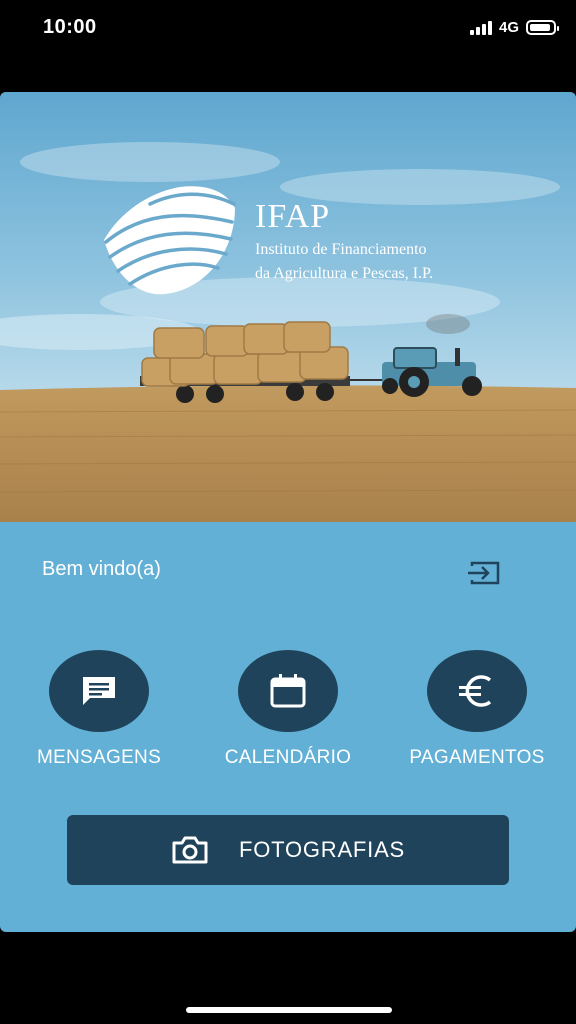  I want to click on calendar-circle, so click(288, 691).